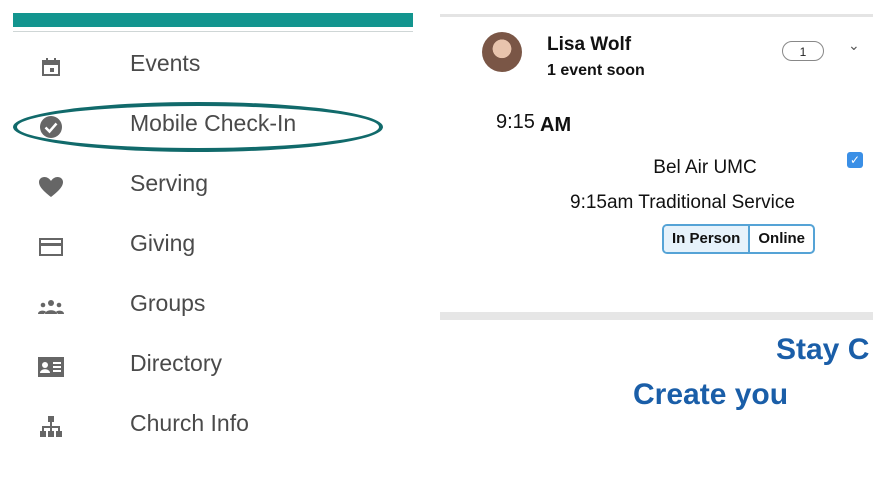  I want to click on event-time: 9:15, so click(515, 122).